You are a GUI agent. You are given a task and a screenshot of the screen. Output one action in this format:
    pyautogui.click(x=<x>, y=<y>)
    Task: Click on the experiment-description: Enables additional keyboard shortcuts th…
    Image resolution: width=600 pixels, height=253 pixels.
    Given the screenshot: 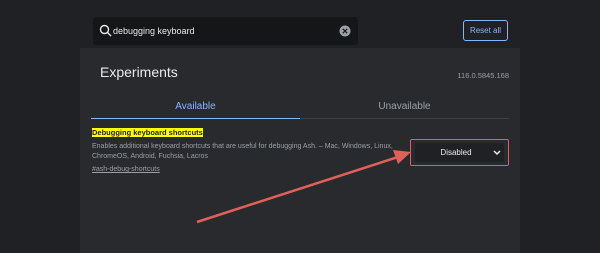 What is the action you would take?
    pyautogui.click(x=242, y=151)
    